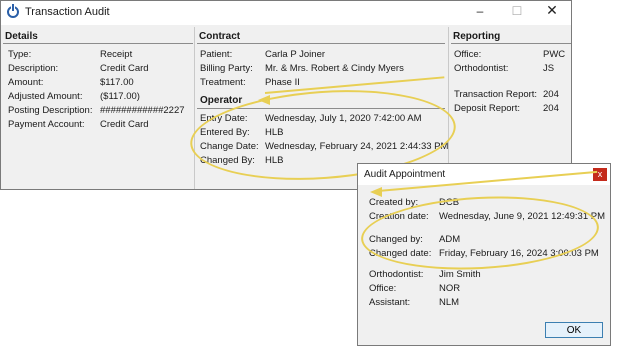  What do you see at coordinates (226, 68) in the screenshot?
I see `field-label: Billing Party:` at bounding box center [226, 68].